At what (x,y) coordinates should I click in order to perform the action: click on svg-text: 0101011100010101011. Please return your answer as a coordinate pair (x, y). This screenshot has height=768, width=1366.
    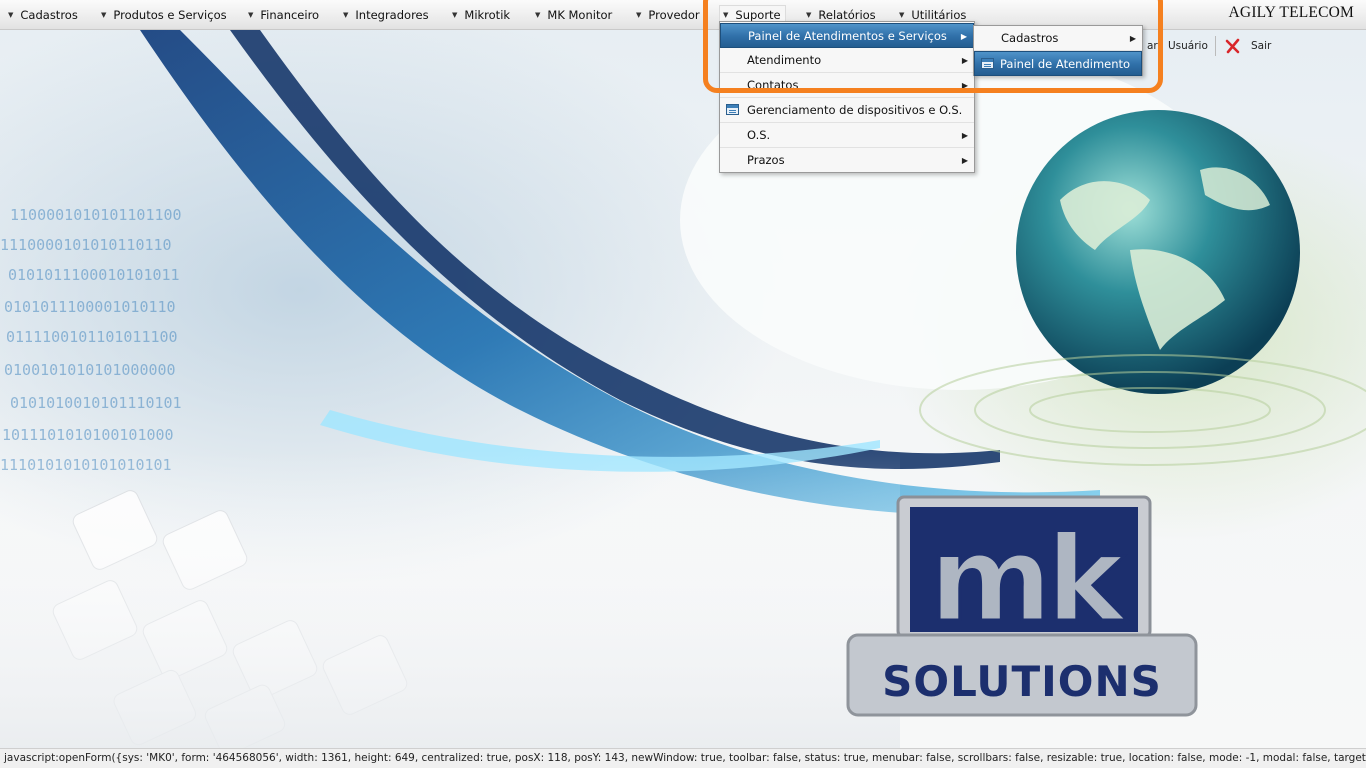
    Looking at the image, I should click on (94, 275).